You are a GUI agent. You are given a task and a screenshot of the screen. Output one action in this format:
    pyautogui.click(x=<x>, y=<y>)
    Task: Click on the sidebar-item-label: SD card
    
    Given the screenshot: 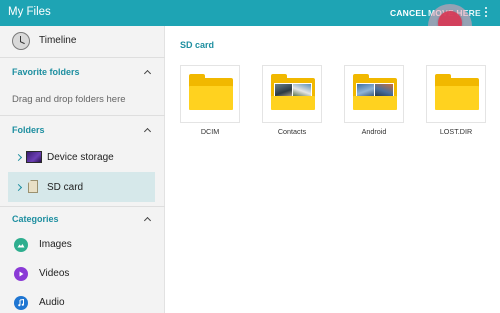 What is the action you would take?
    pyautogui.click(x=65, y=187)
    